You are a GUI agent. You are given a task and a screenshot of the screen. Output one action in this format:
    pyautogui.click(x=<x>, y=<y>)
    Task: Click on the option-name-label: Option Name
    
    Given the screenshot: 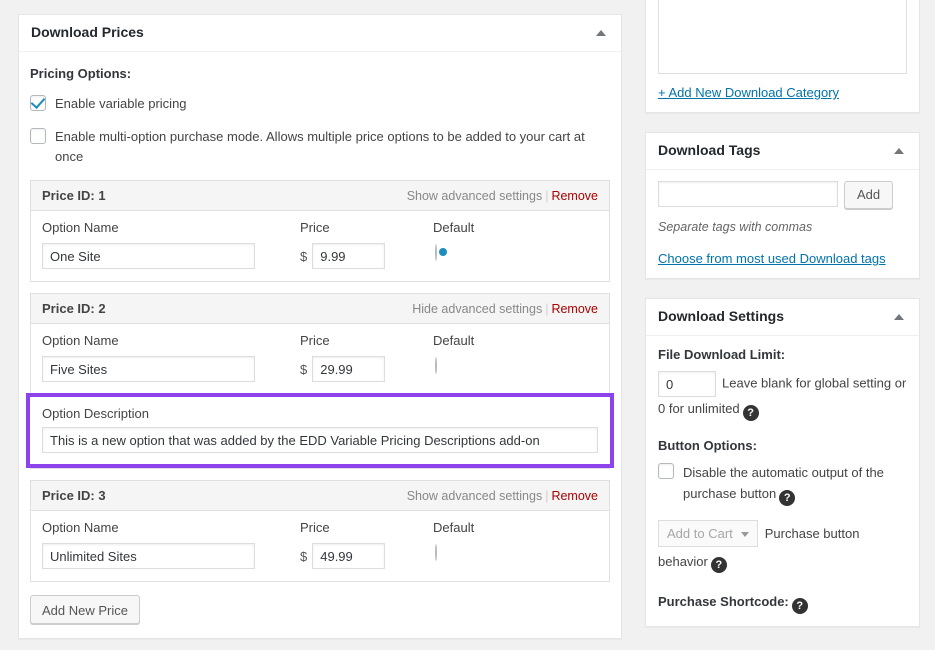 What is the action you would take?
    pyautogui.click(x=80, y=228)
    